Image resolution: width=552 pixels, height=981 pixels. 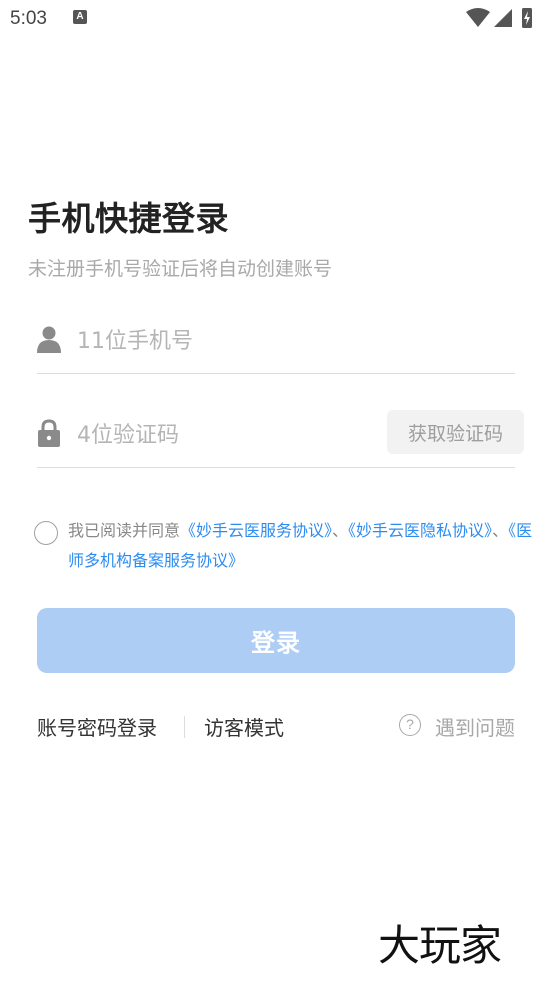 What do you see at coordinates (128, 218) in the screenshot?
I see `page-title: 手机快捷登录` at bounding box center [128, 218].